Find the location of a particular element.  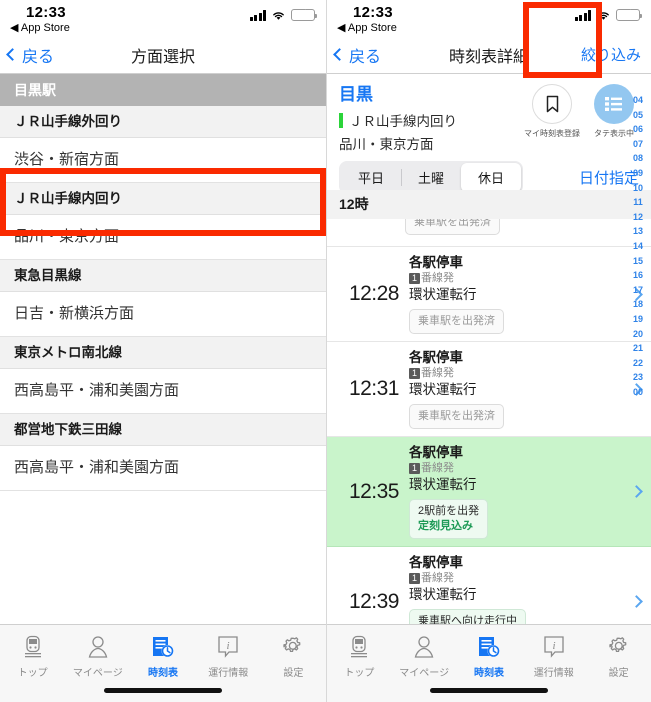

chevron-right-icon is located at coordinates (636, 601).